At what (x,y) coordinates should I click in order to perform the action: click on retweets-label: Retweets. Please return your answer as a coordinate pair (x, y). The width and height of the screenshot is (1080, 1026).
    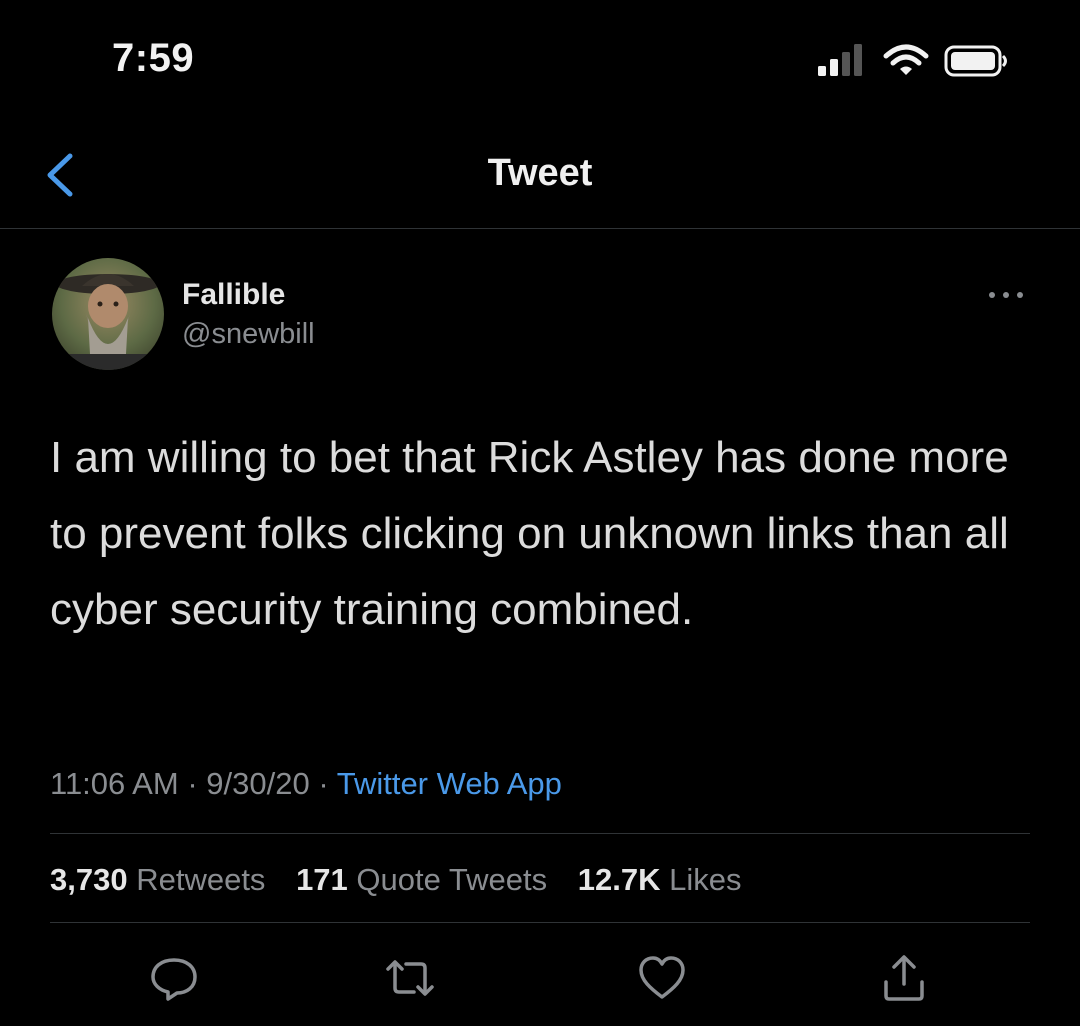
    Looking at the image, I should click on (201, 879).